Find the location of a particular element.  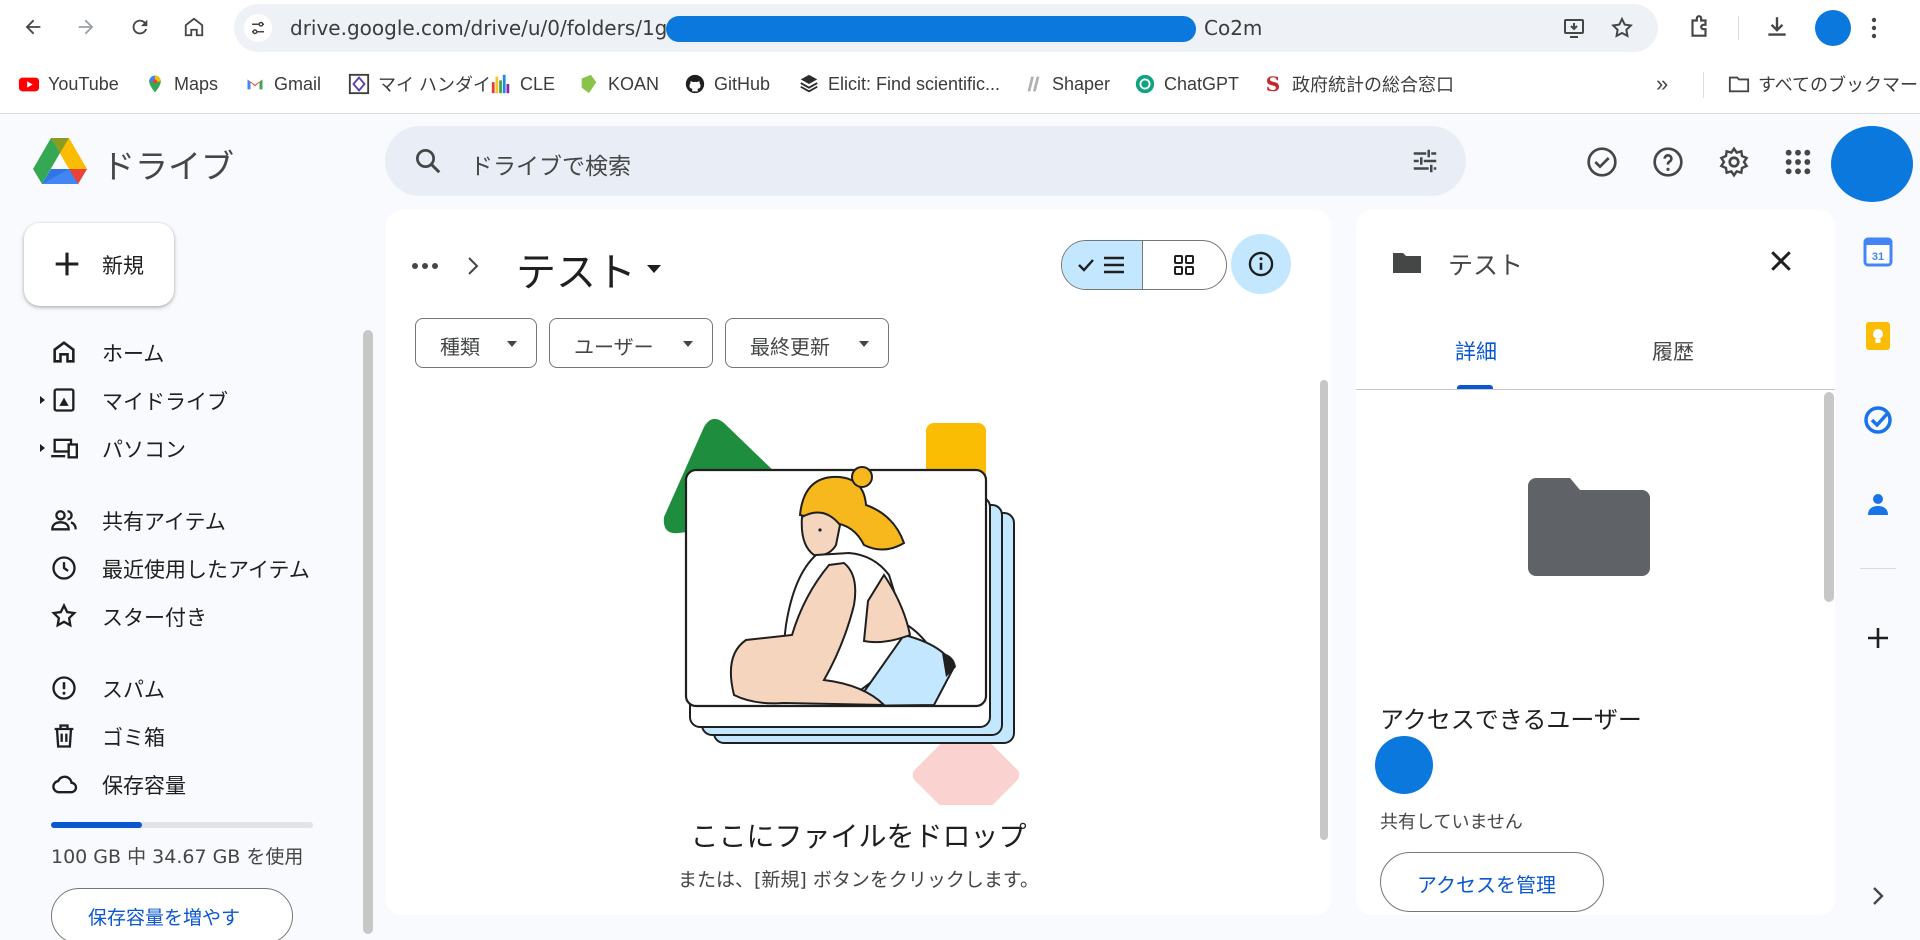

bookmark-maps: Maps is located at coordinates (181, 84).